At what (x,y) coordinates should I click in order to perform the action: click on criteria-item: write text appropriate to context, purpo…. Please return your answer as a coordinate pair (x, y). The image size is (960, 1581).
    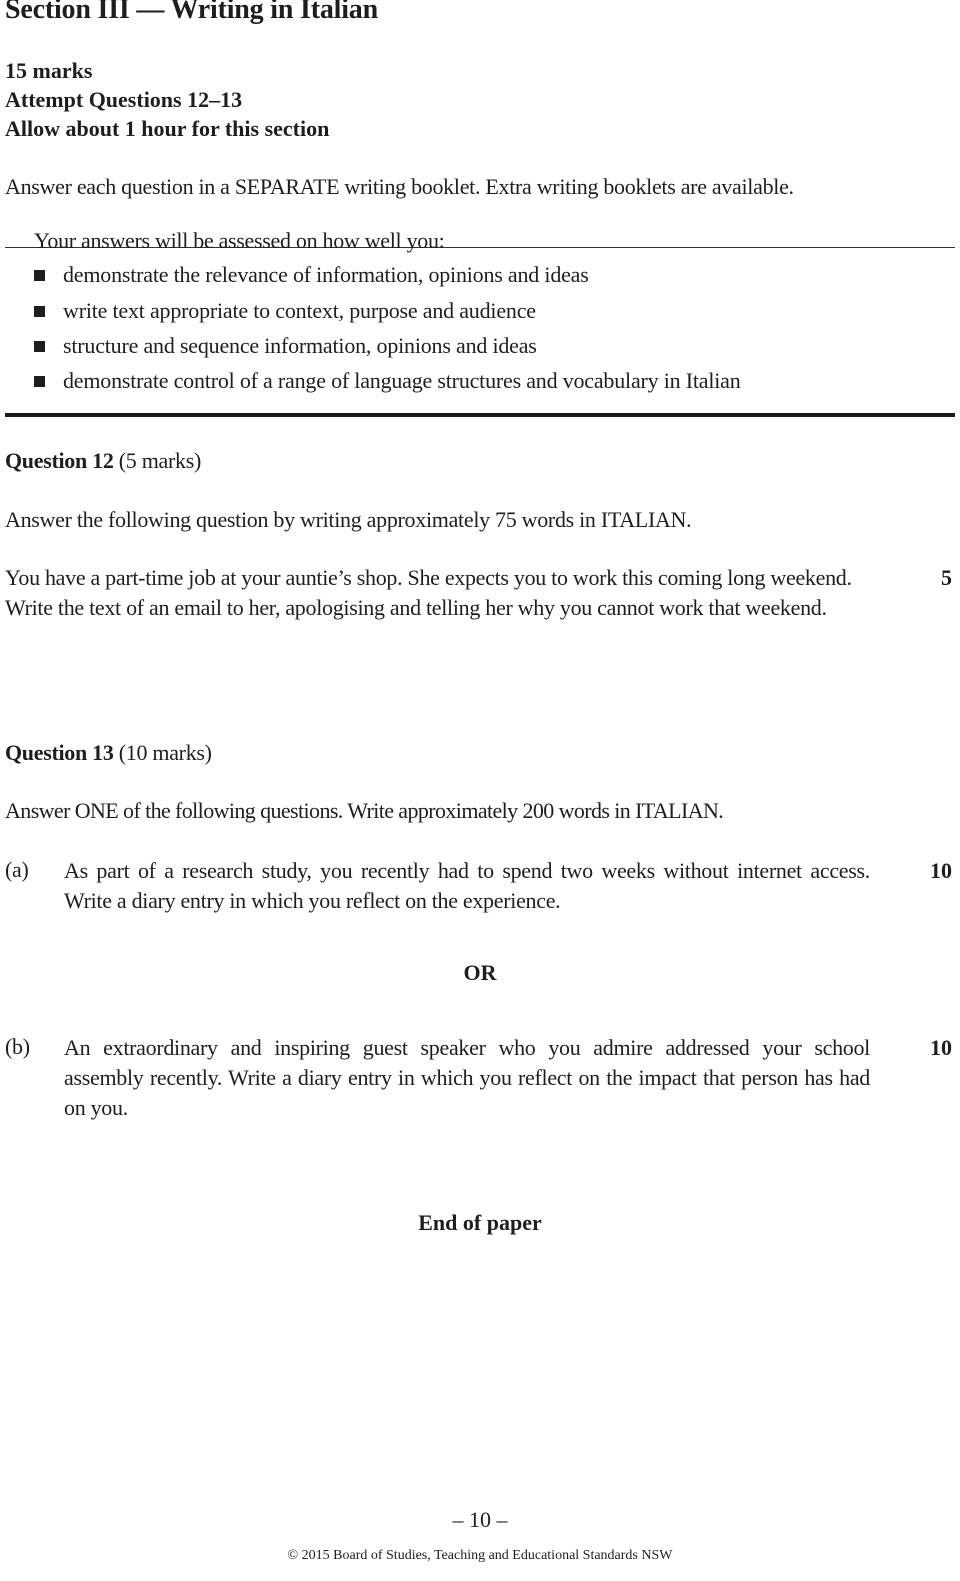
    Looking at the image, I should click on (285, 311).